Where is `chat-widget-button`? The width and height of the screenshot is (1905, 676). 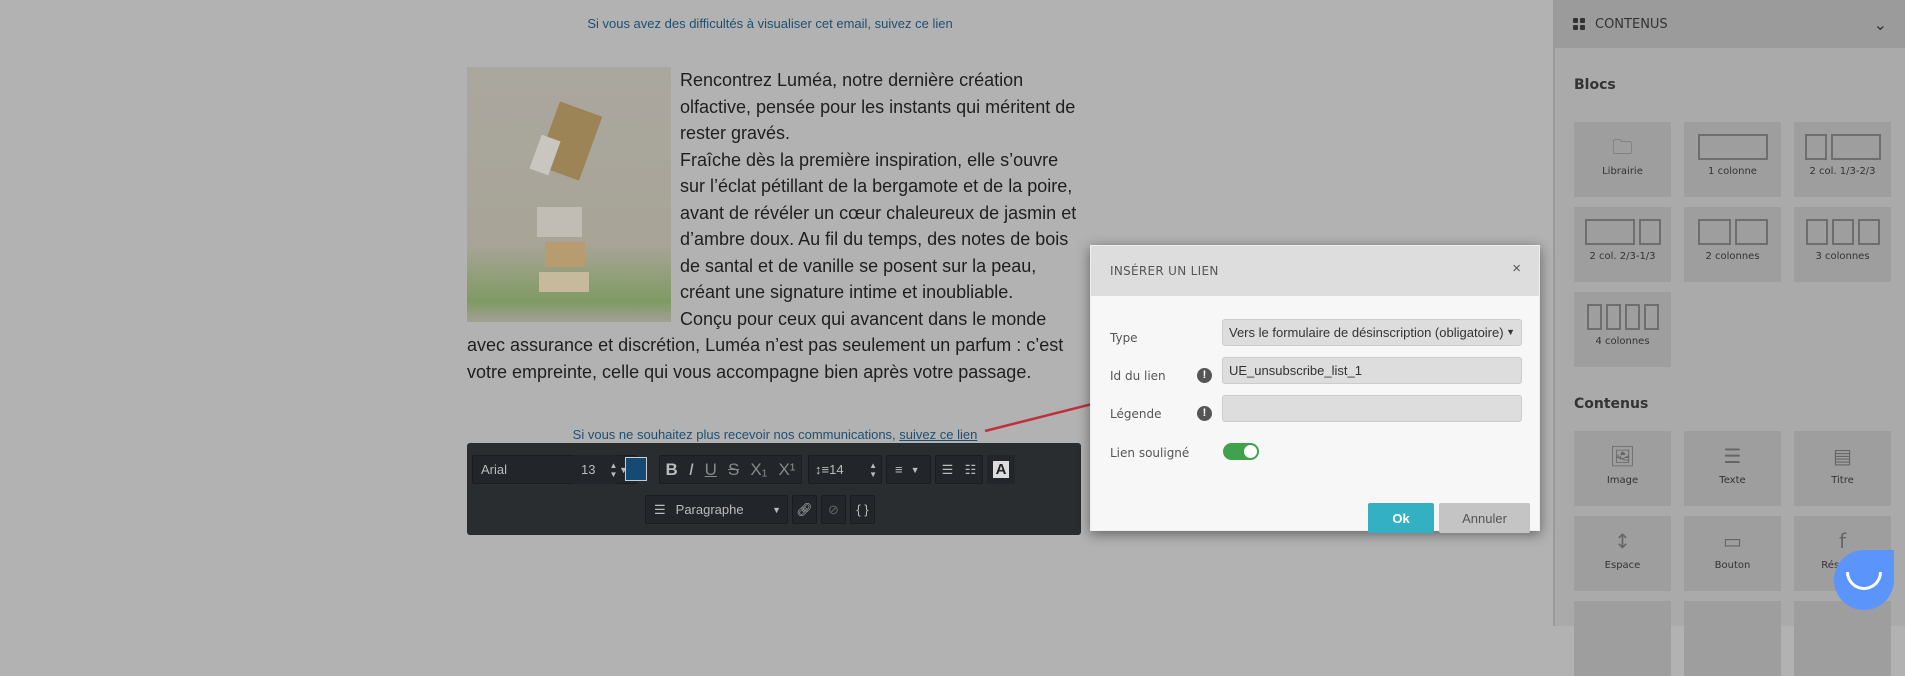
chat-widget-button is located at coordinates (1864, 580).